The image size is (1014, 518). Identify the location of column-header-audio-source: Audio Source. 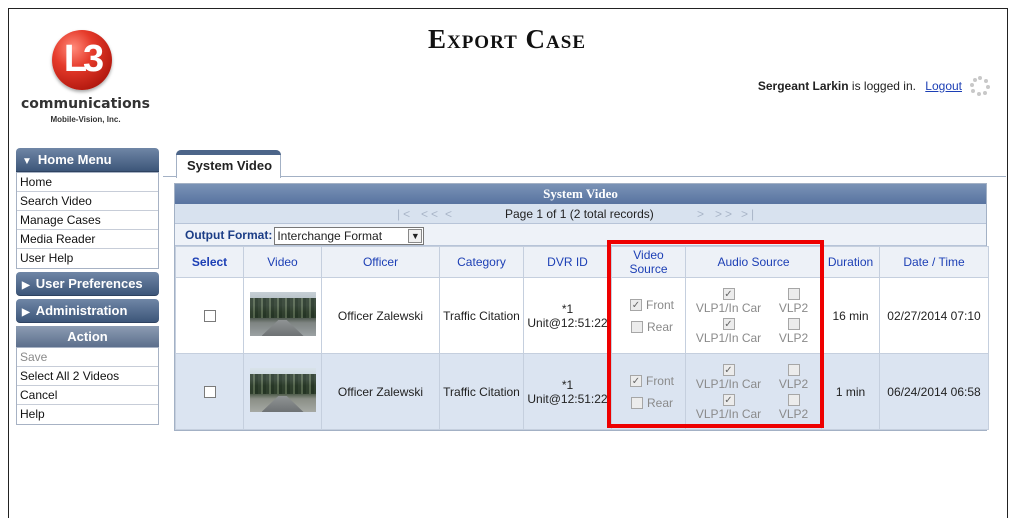
(753, 262).